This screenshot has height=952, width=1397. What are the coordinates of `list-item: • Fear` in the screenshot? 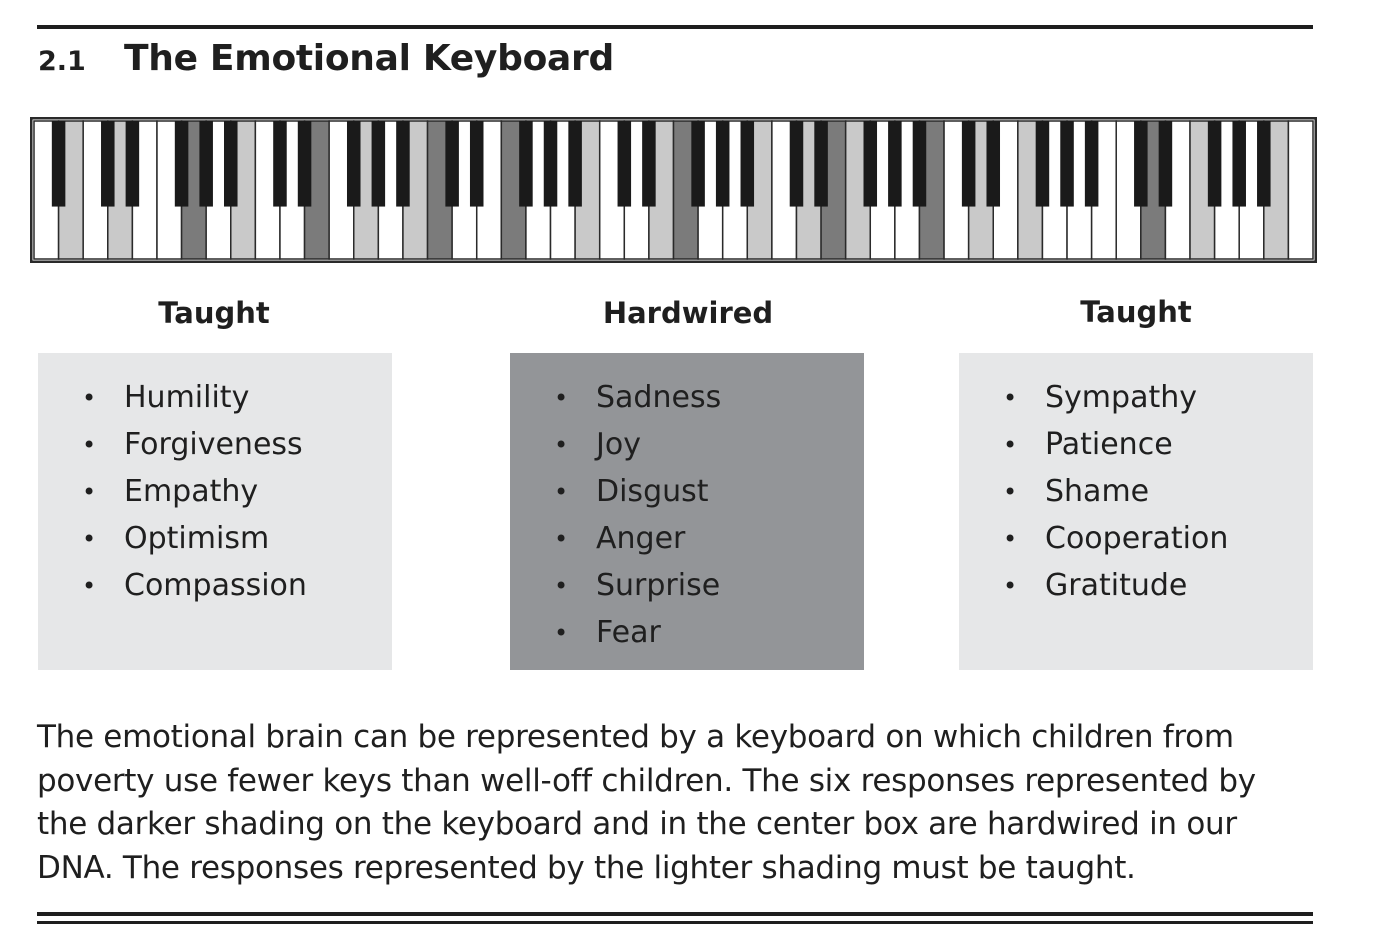 It's located at (607, 632).